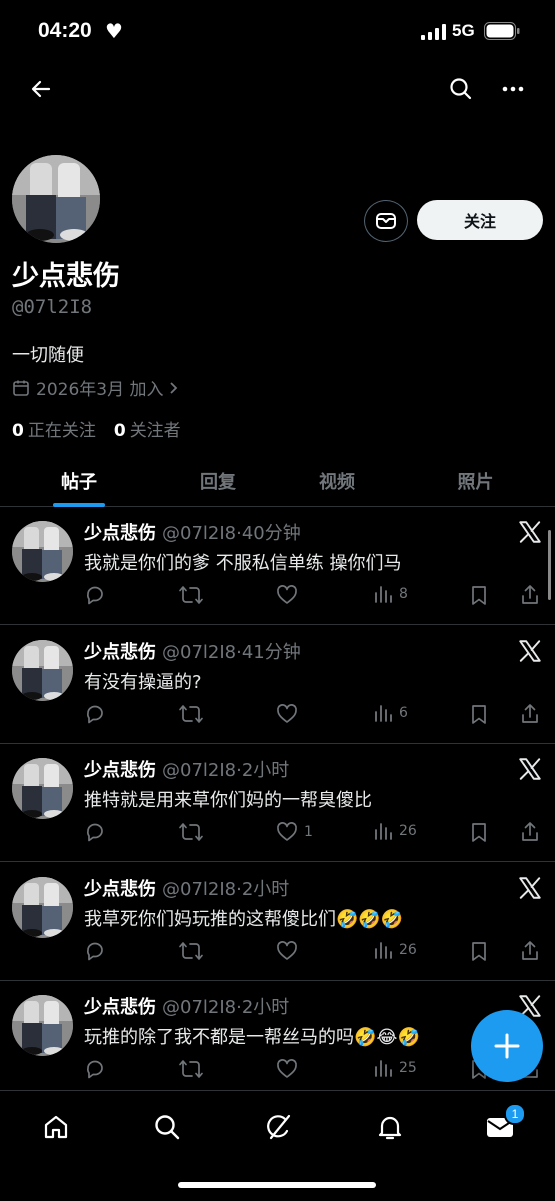 This screenshot has height=1201, width=555. Describe the element at coordinates (244, 919) in the screenshot. I see `post-text: 我草死你们妈玩推的这帮傻比们🤣🤣🤣` at that location.